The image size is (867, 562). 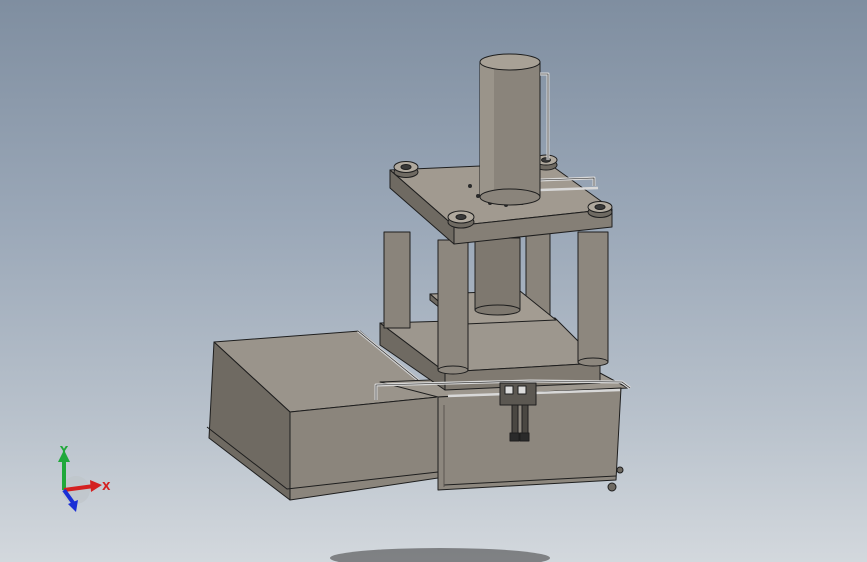 I want to click on piston-rod, so click(x=497, y=274).